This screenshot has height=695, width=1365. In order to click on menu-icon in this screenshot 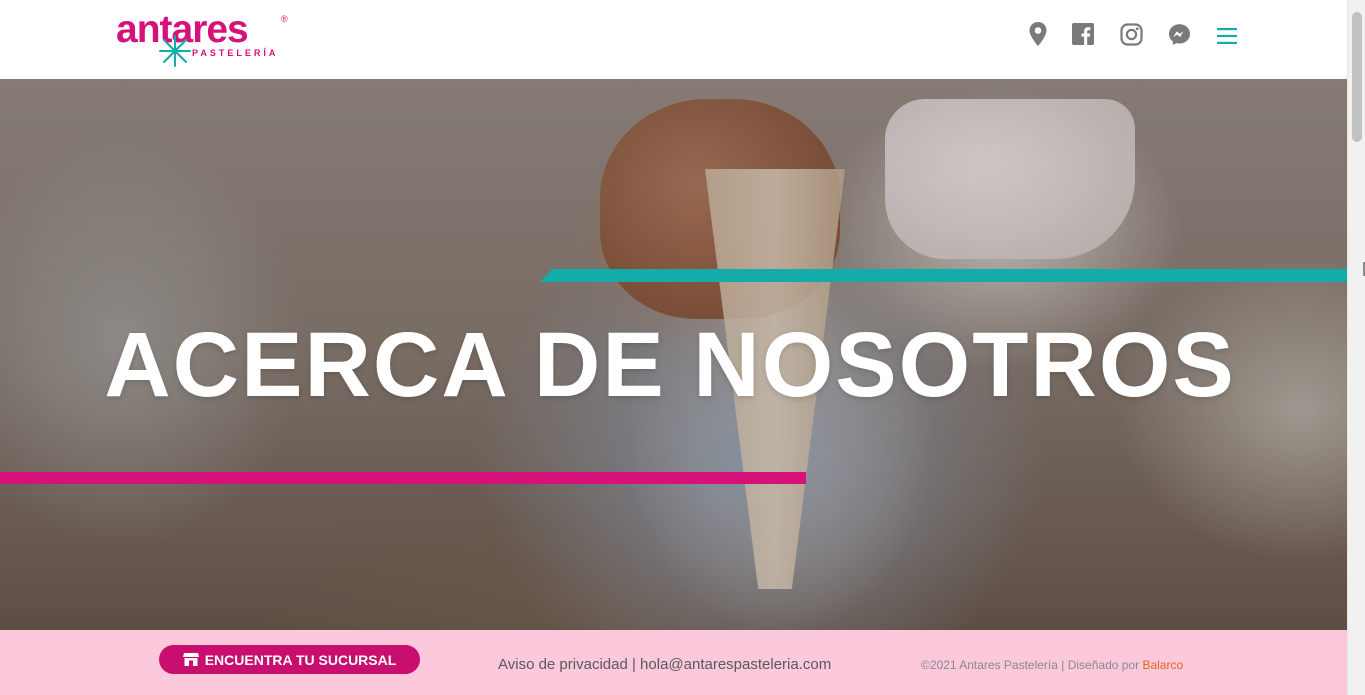, I will do `click(1227, 36)`.